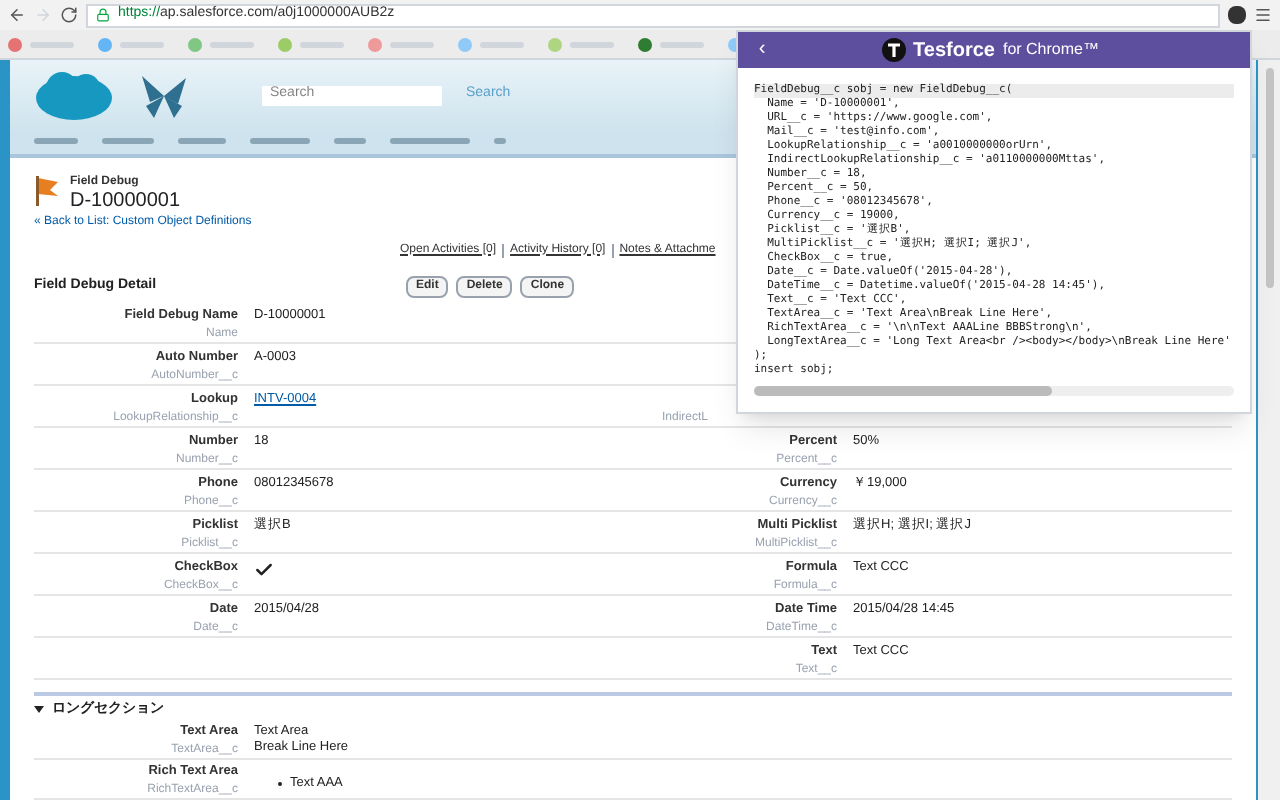 Image resolution: width=1280 pixels, height=800 pixels. What do you see at coordinates (954, 51) in the screenshot?
I see `brand-name: Tesforce` at bounding box center [954, 51].